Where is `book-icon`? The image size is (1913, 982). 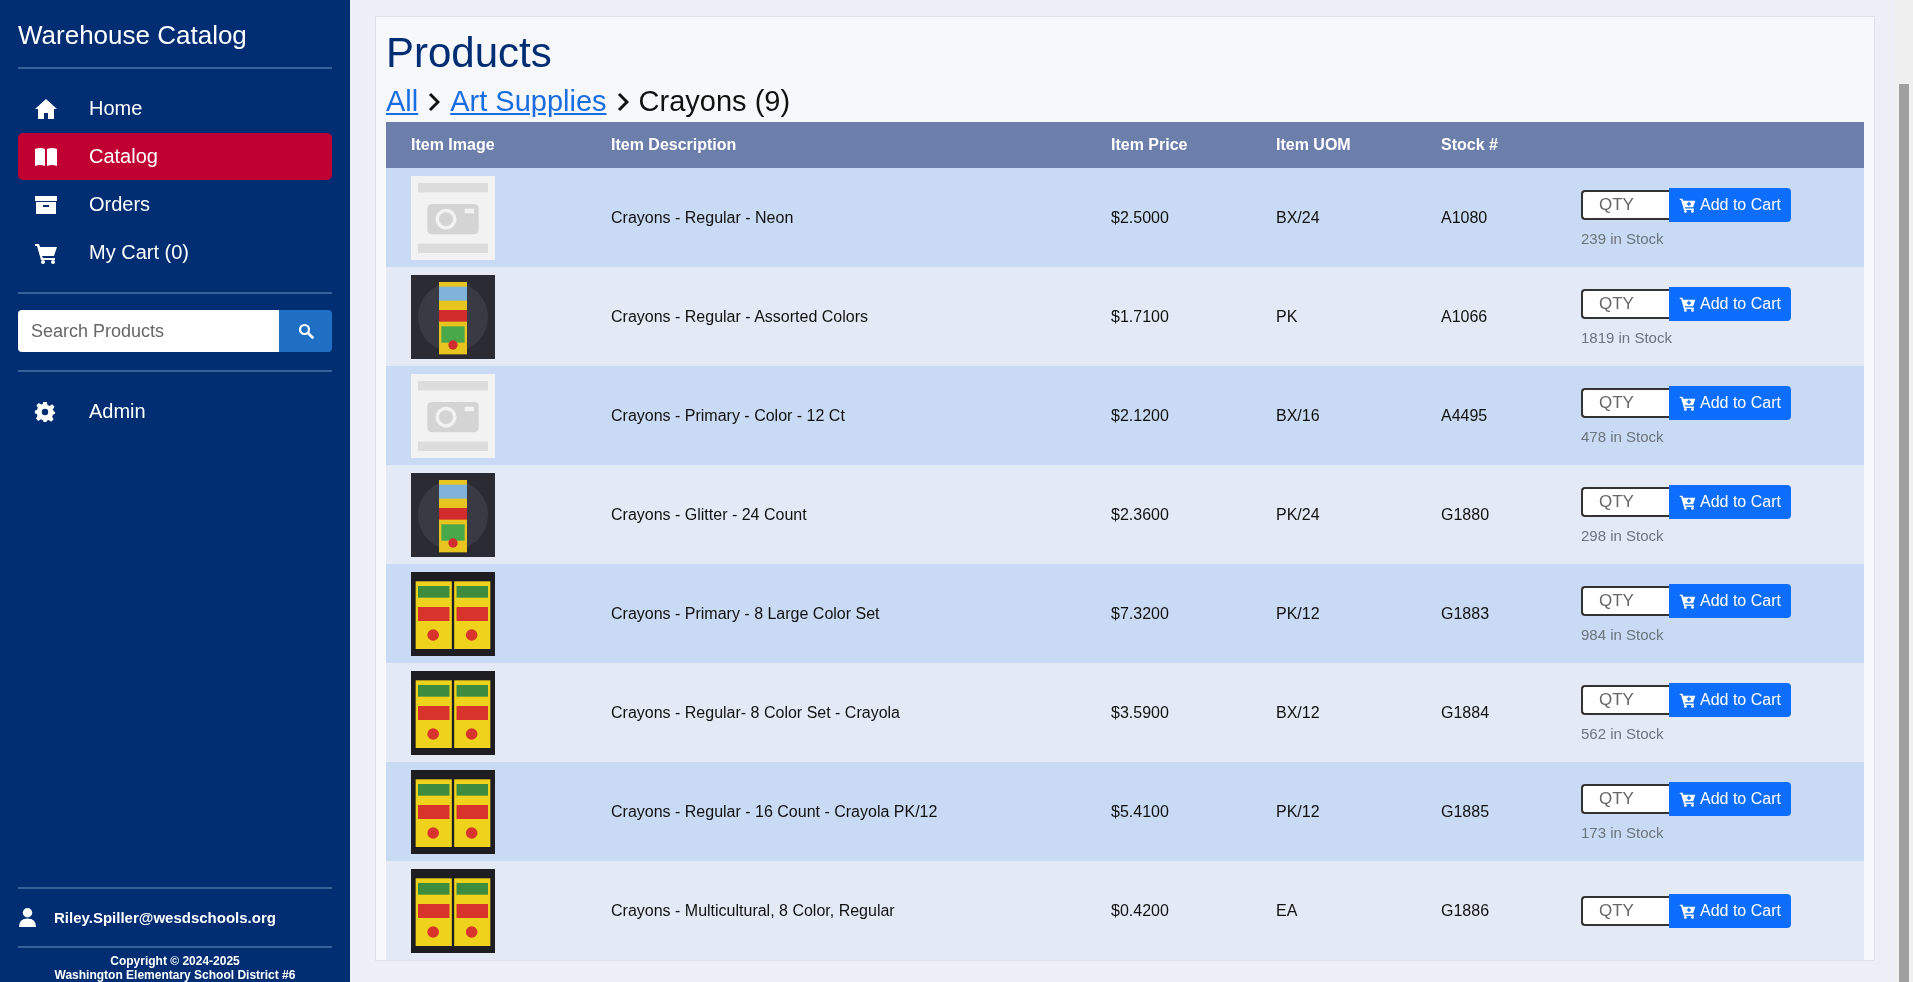 book-icon is located at coordinates (46, 156).